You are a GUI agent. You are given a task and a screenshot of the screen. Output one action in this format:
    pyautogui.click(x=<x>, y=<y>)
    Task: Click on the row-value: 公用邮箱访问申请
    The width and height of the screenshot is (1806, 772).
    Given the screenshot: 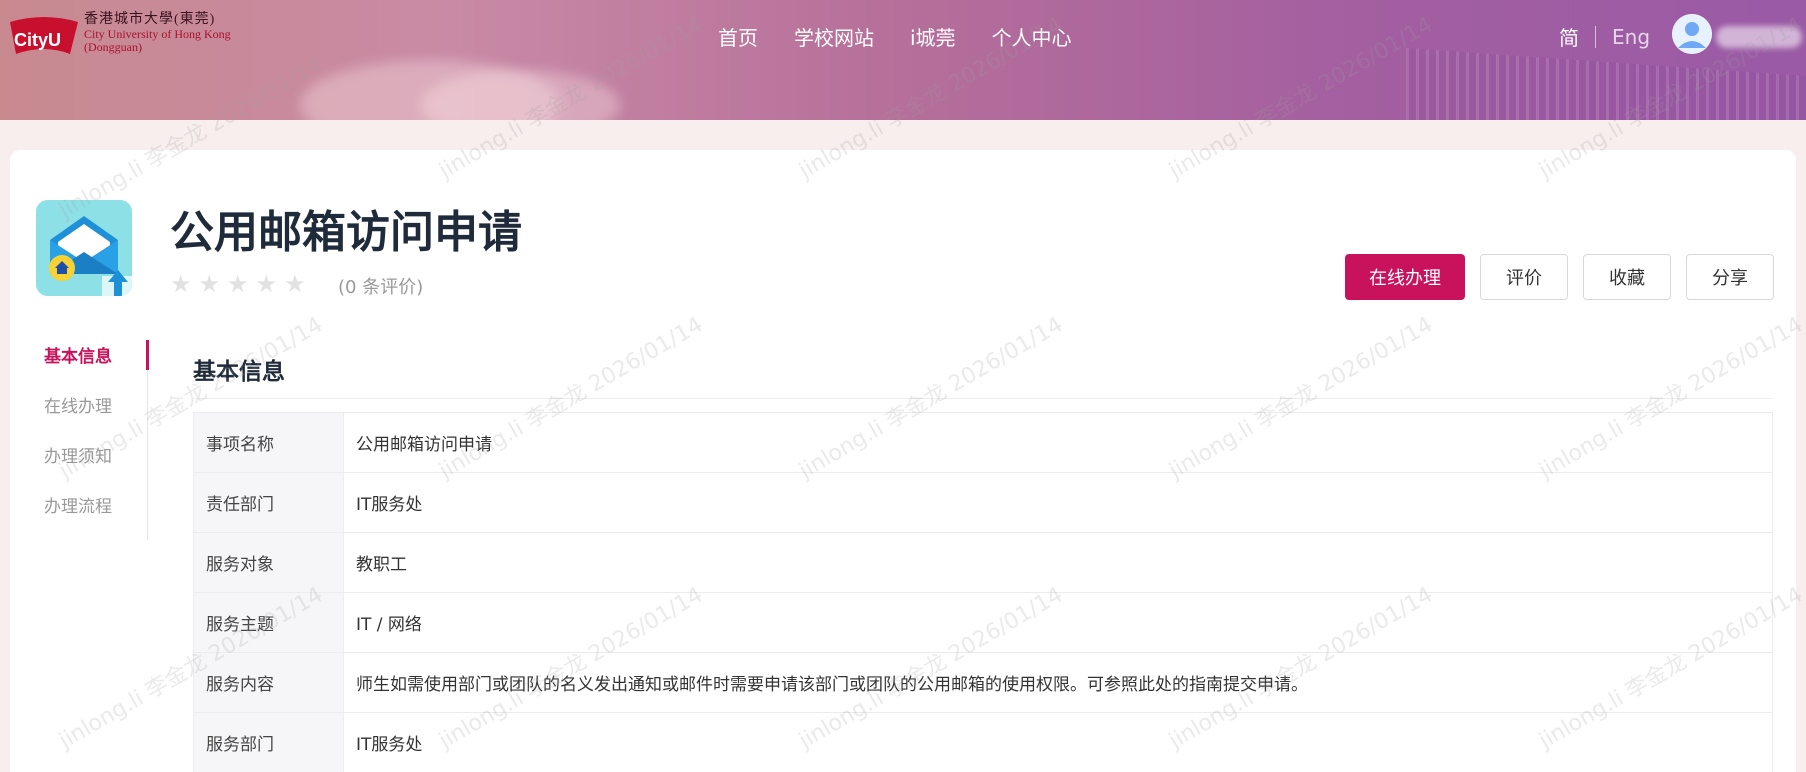 What is the action you would take?
    pyautogui.click(x=1058, y=442)
    